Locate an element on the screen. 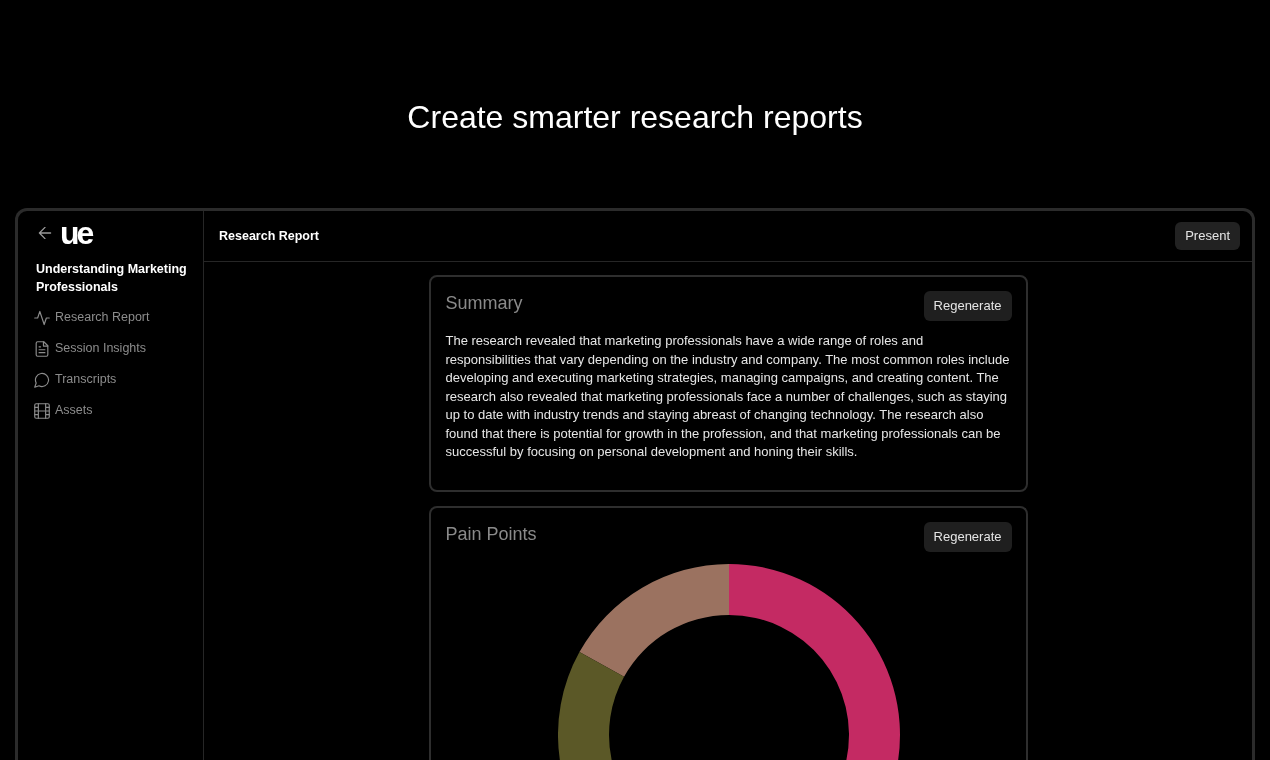 This screenshot has height=760, width=1270. back-arrow-icon is located at coordinates (45, 233).